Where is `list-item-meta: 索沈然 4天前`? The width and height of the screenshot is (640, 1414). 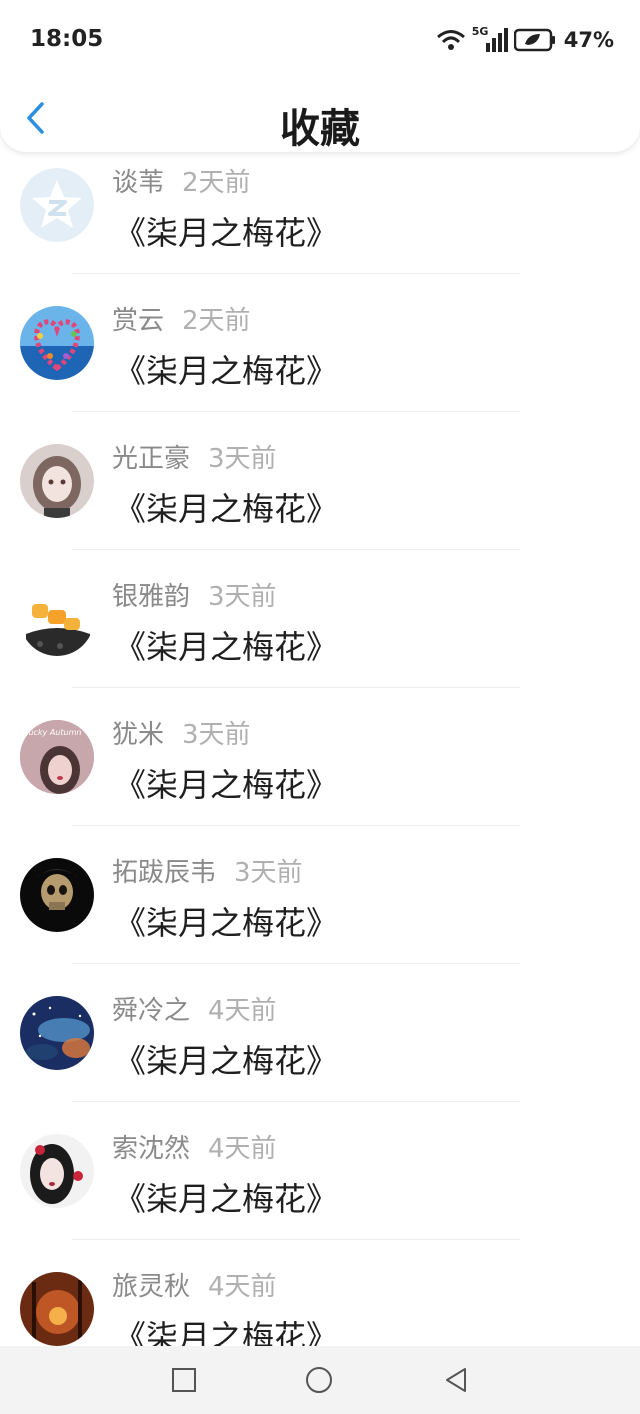
list-item-meta: 索沈然 4天前 is located at coordinates (194, 1146).